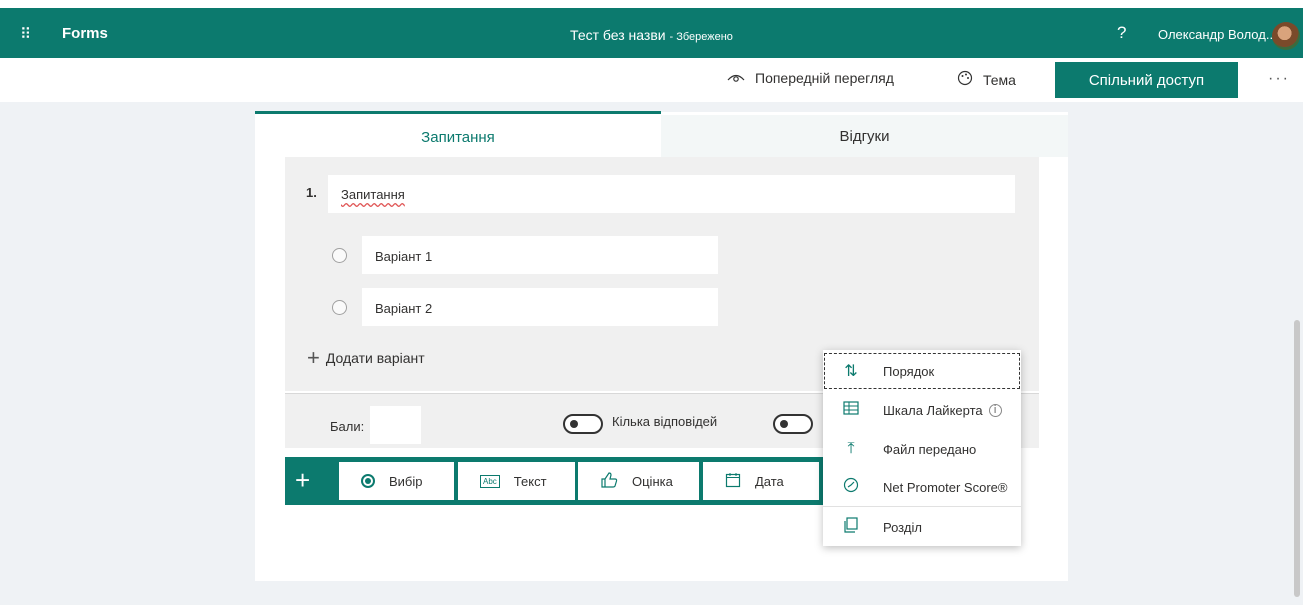 The image size is (1303, 605). What do you see at coordinates (651, 4) in the screenshot?
I see `window-top-edge` at bounding box center [651, 4].